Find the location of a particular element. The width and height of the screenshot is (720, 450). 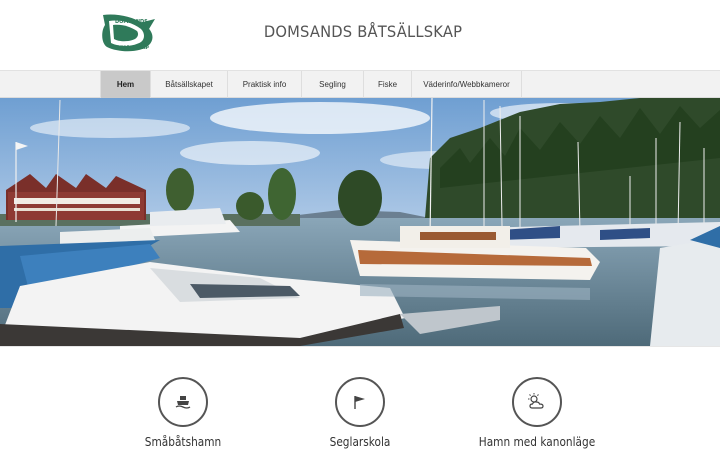

feature-seglarskola: Seglarskola is located at coordinates (360, 413).